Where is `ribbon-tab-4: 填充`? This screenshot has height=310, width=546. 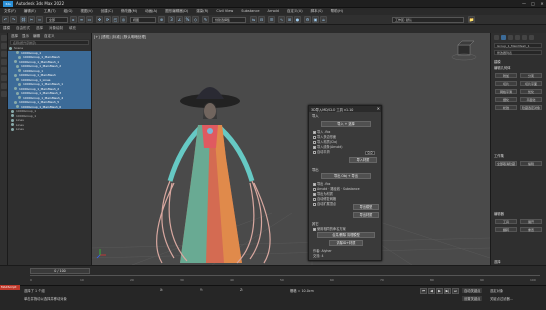 ribbon-tab-4: 填充 is located at coordinates (72, 28).